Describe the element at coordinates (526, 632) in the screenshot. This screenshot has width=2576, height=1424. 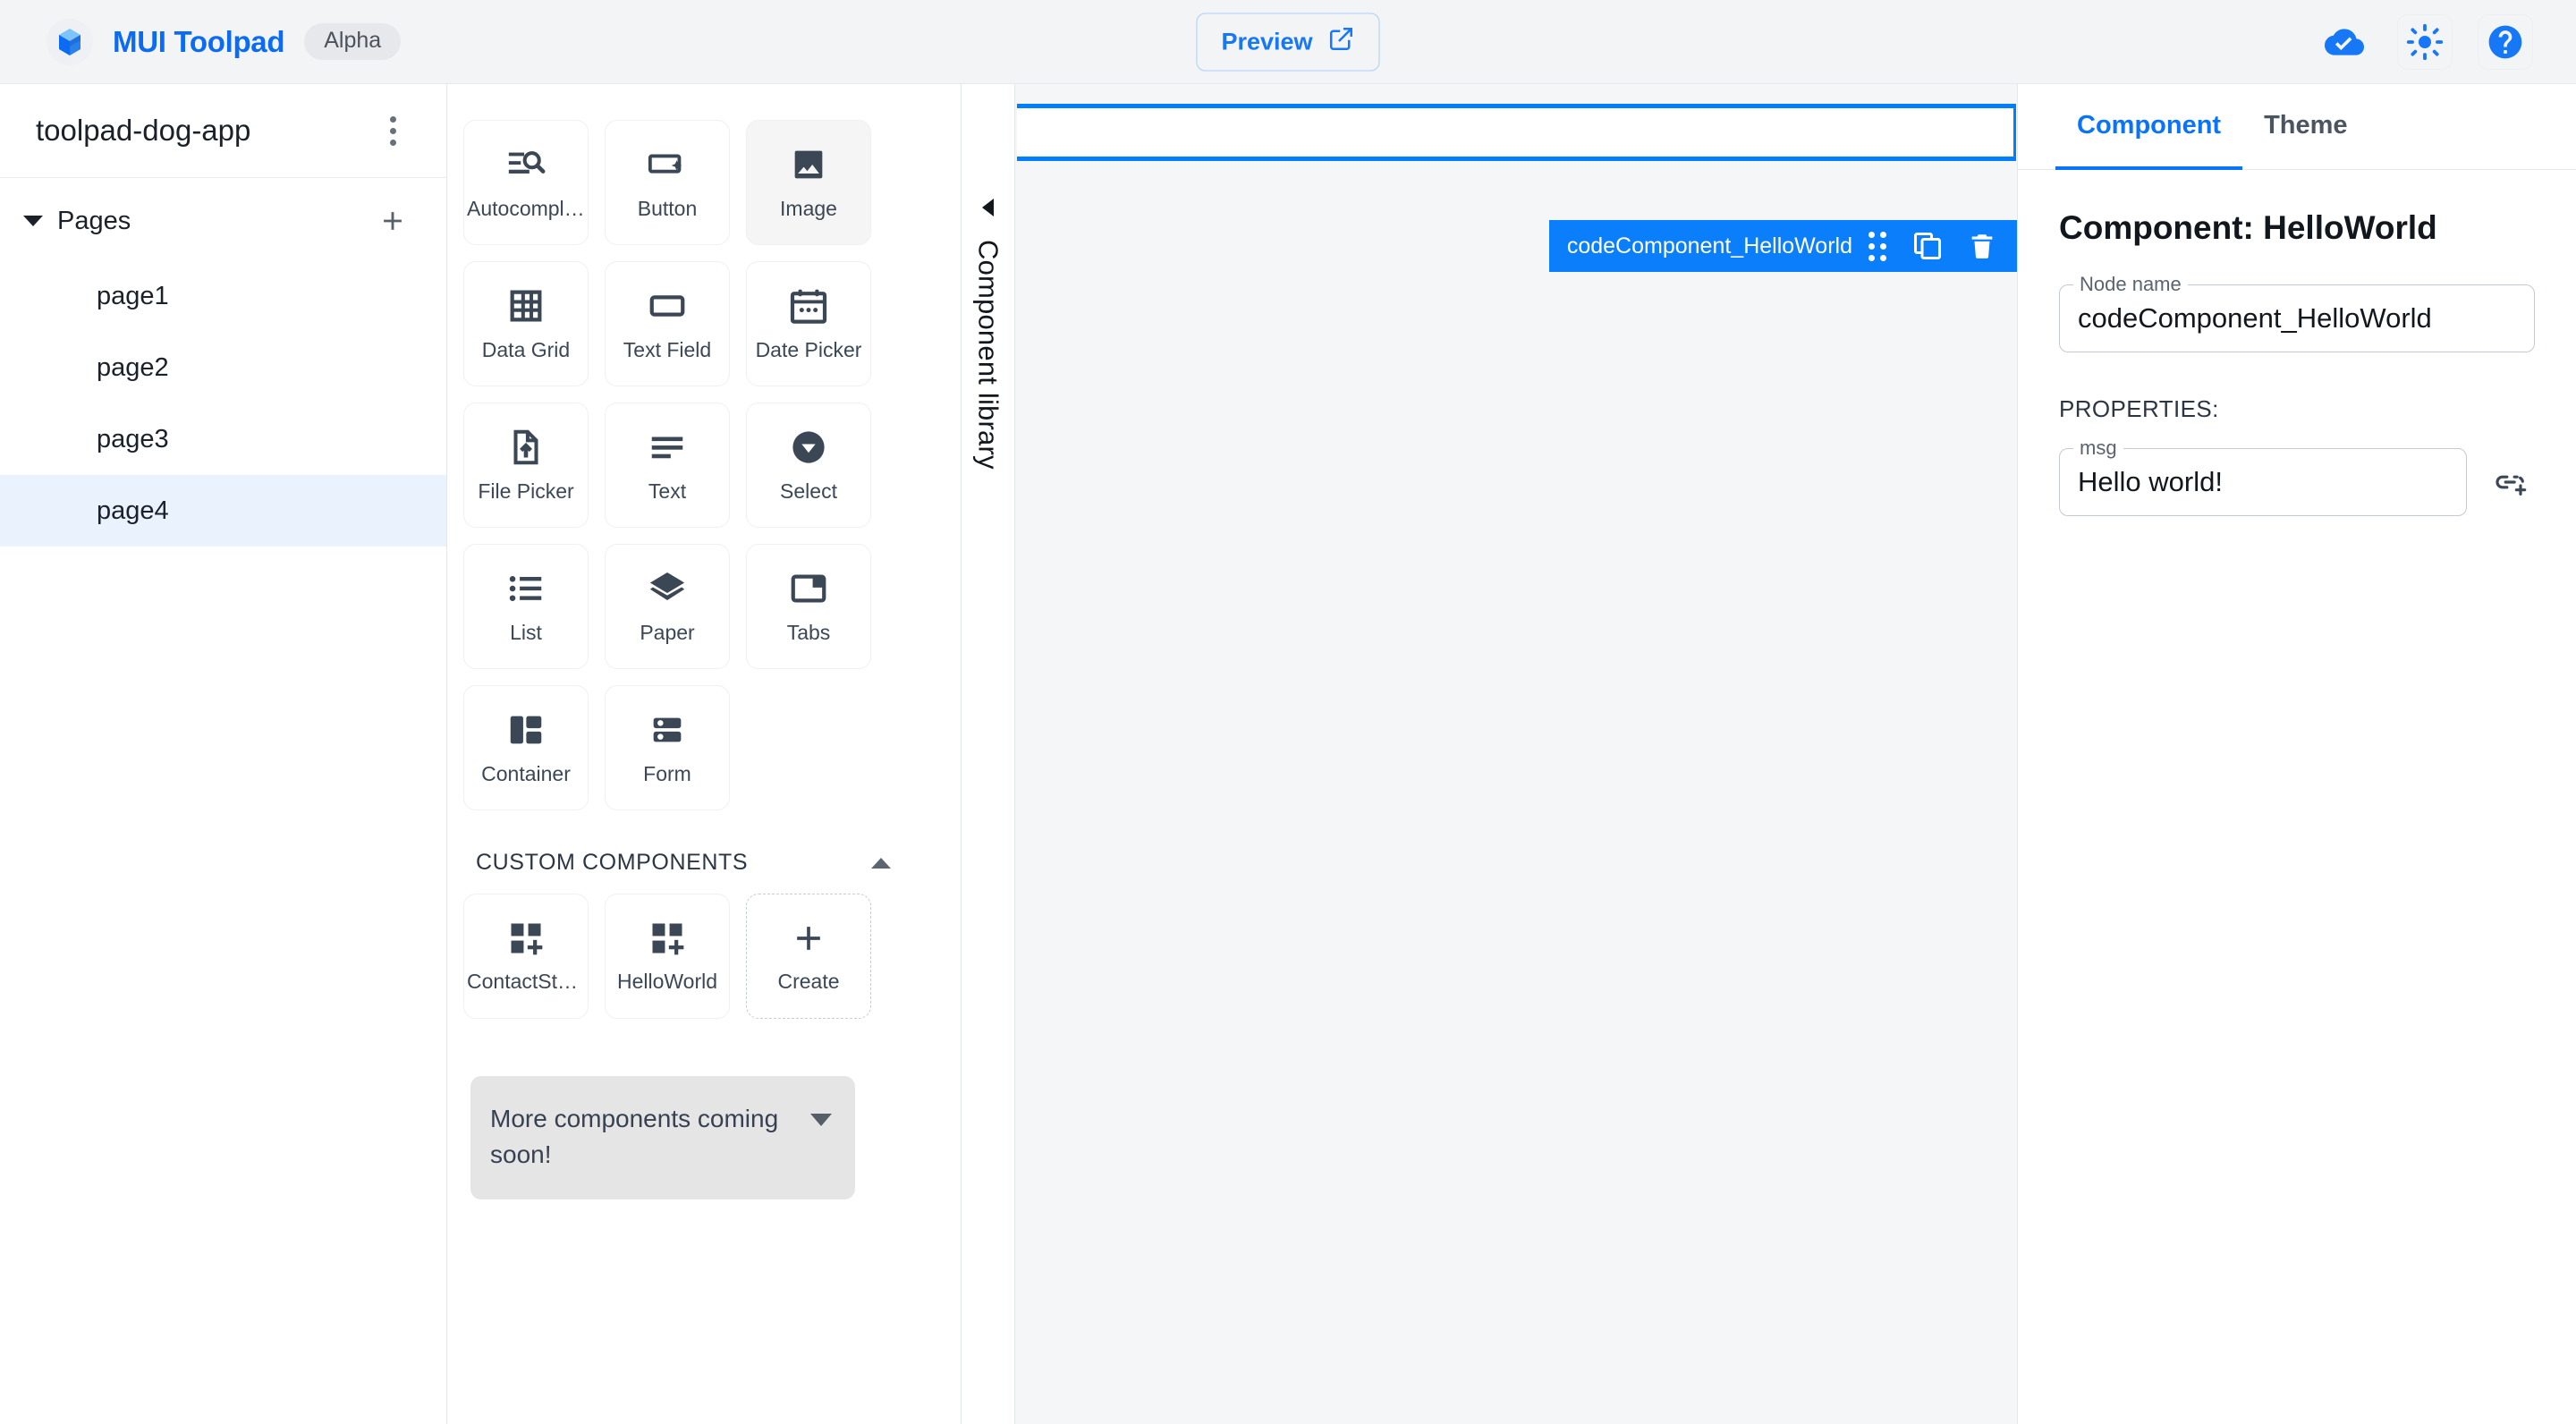
I see `component-tile-label: List` at that location.